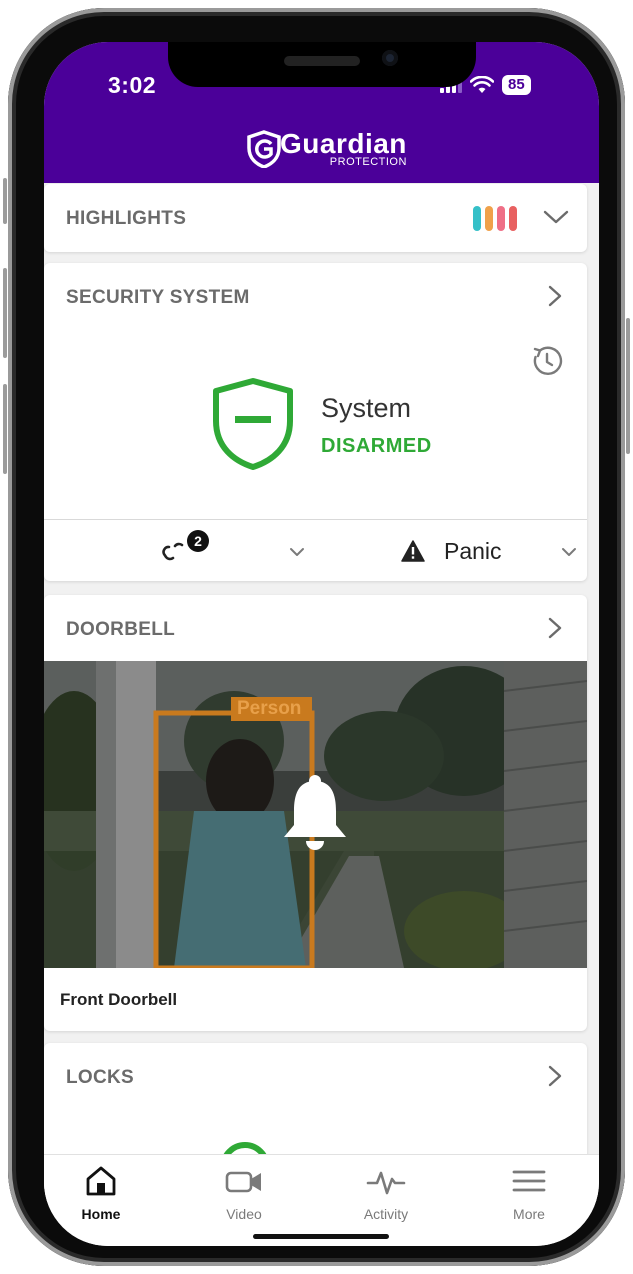 The width and height of the screenshot is (633, 1274). Describe the element at coordinates (529, 1193) in the screenshot. I see `tab-more: More` at that location.